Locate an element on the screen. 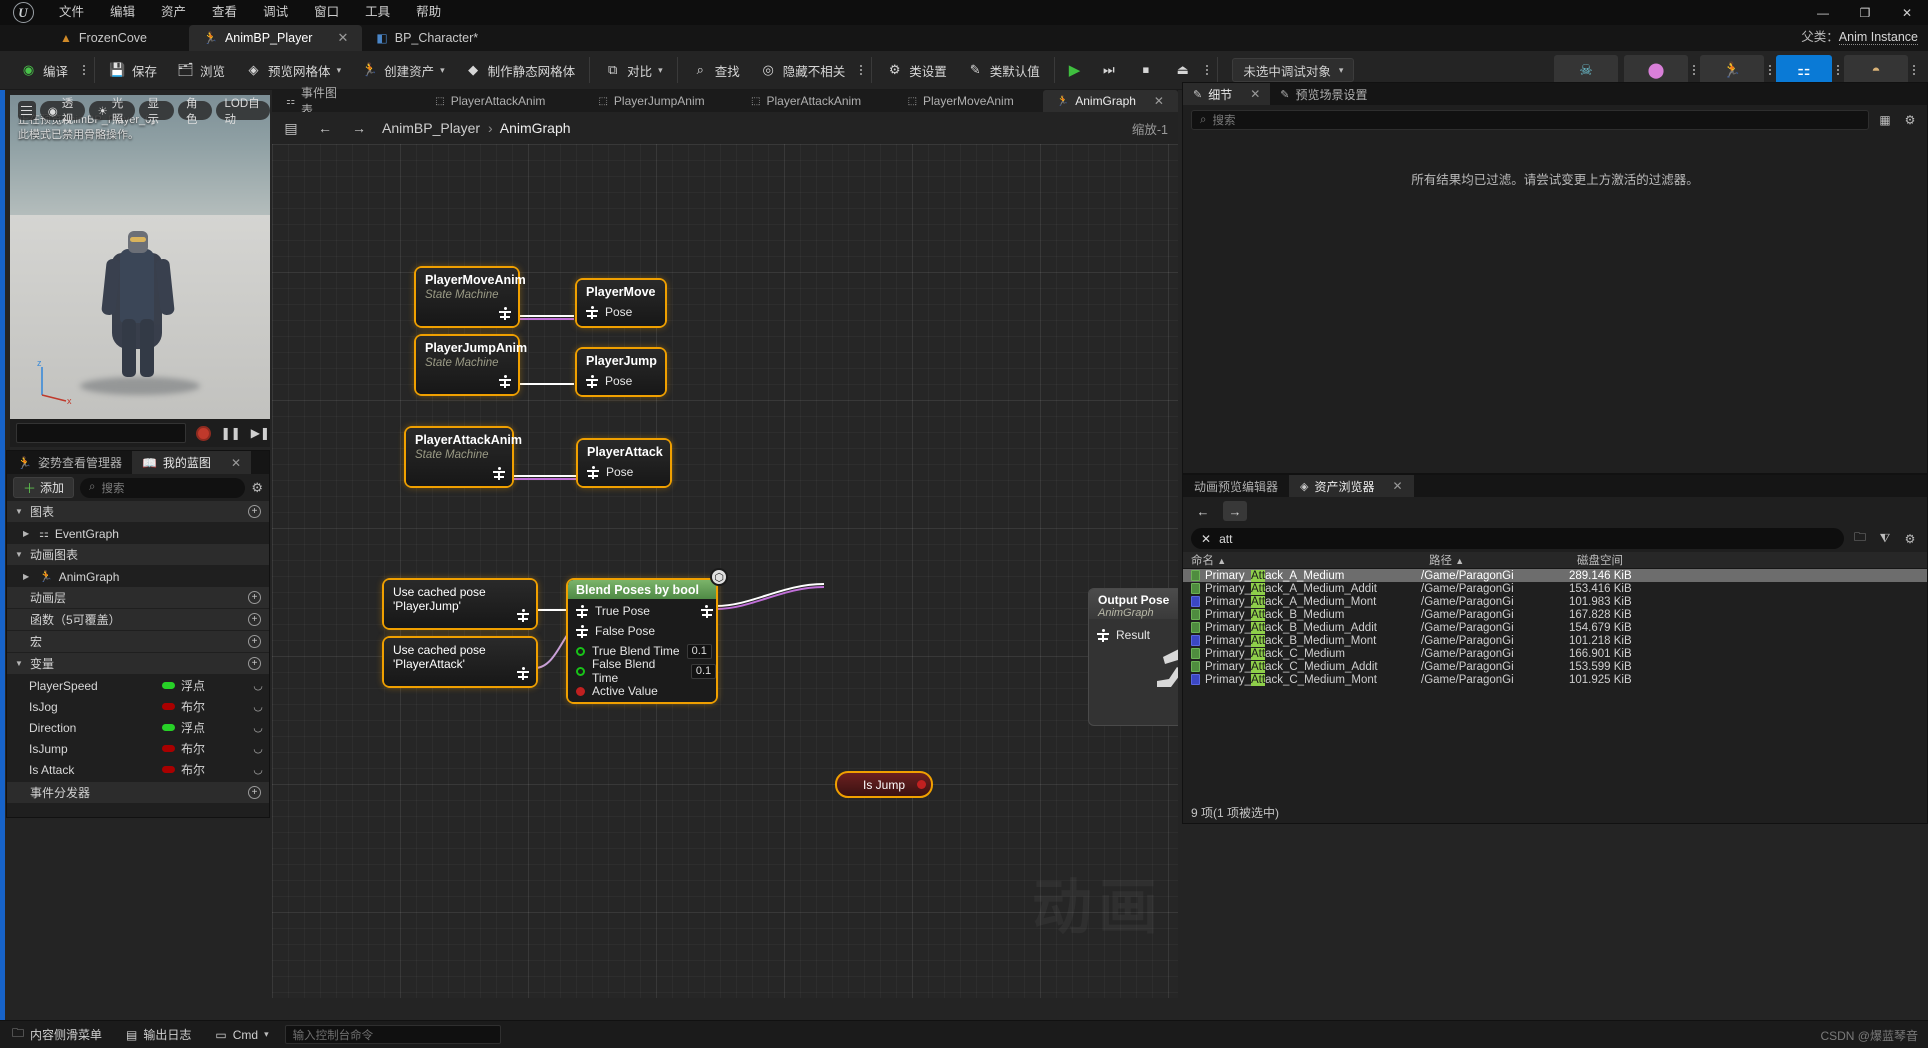 The image size is (1928, 1048). asset-search-input: ✕ att is located at coordinates (1517, 538).